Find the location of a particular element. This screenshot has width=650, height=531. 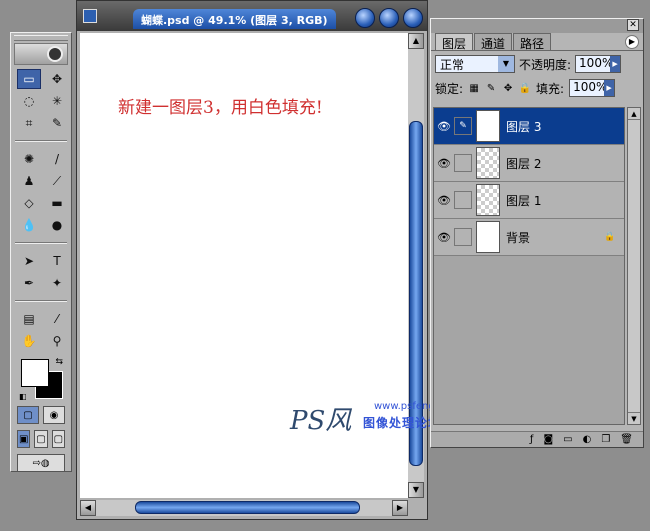

maximize-button is located at coordinates (389, 18).